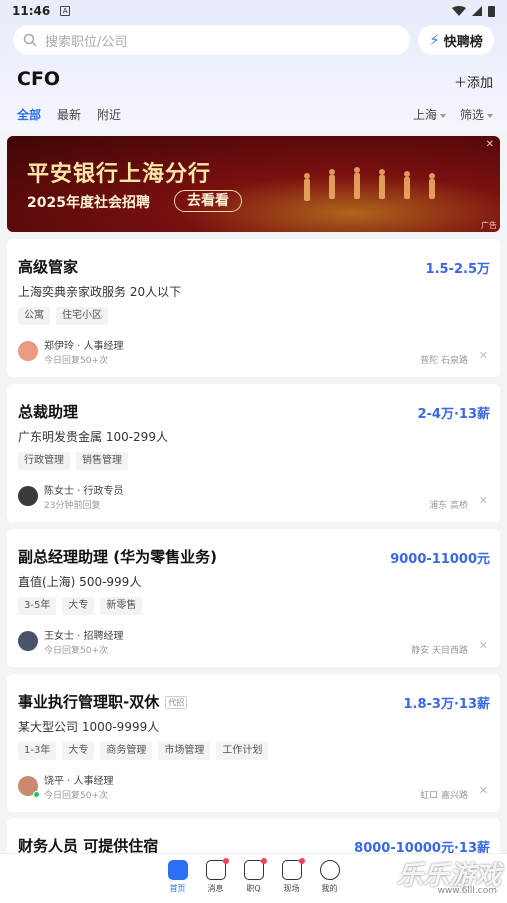  What do you see at coordinates (79, 781) in the screenshot?
I see `recruiter-info: 饶平 · 人事经理` at bounding box center [79, 781].